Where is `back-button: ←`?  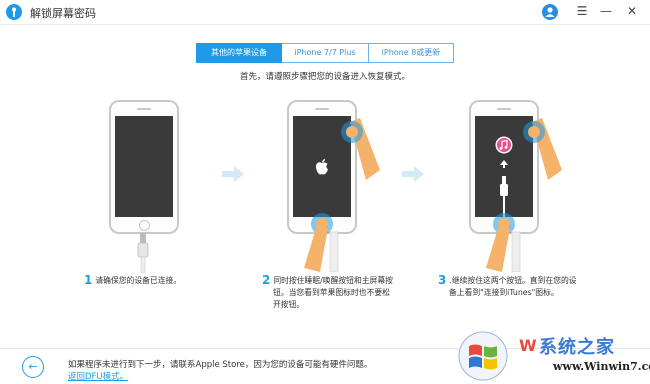
back-button: ← is located at coordinates (33, 367).